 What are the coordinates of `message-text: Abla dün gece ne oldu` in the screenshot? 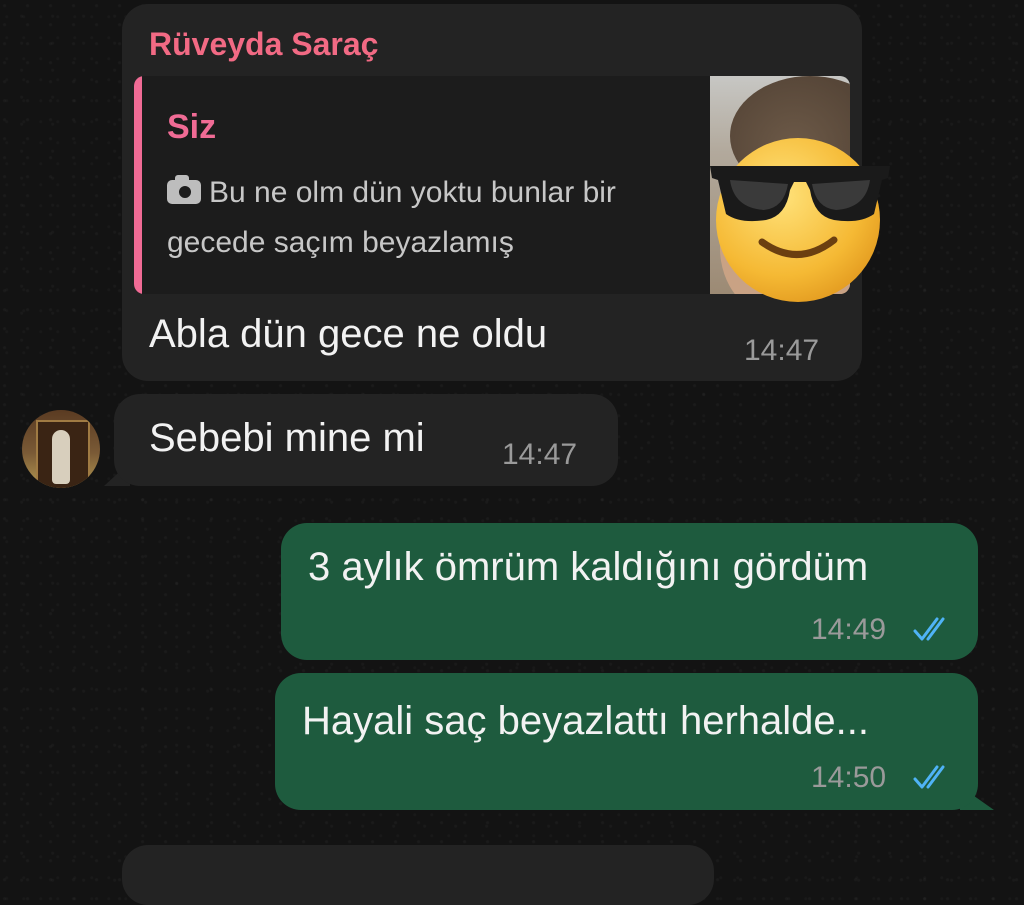 It's located at (348, 334).